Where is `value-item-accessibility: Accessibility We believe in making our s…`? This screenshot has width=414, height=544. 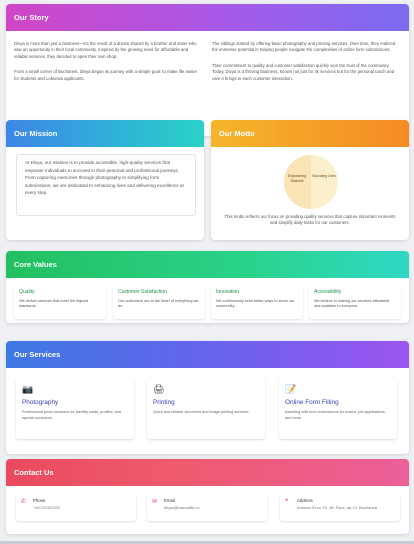 value-item-accessibility: Accessibility We believe in making our s… is located at coordinates (355, 302).